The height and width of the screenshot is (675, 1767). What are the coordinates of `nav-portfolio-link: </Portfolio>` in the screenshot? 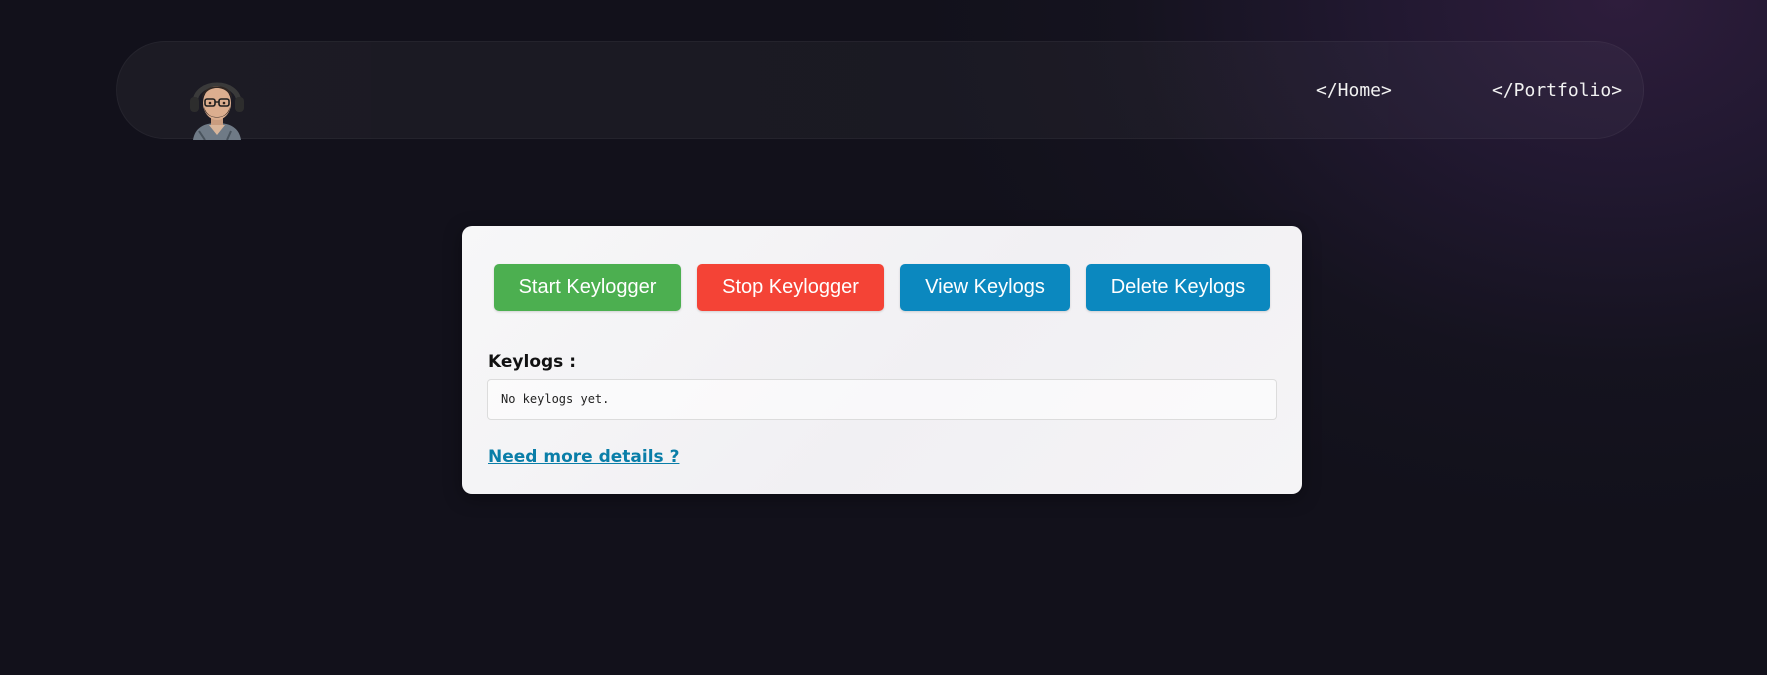 It's located at (1557, 90).